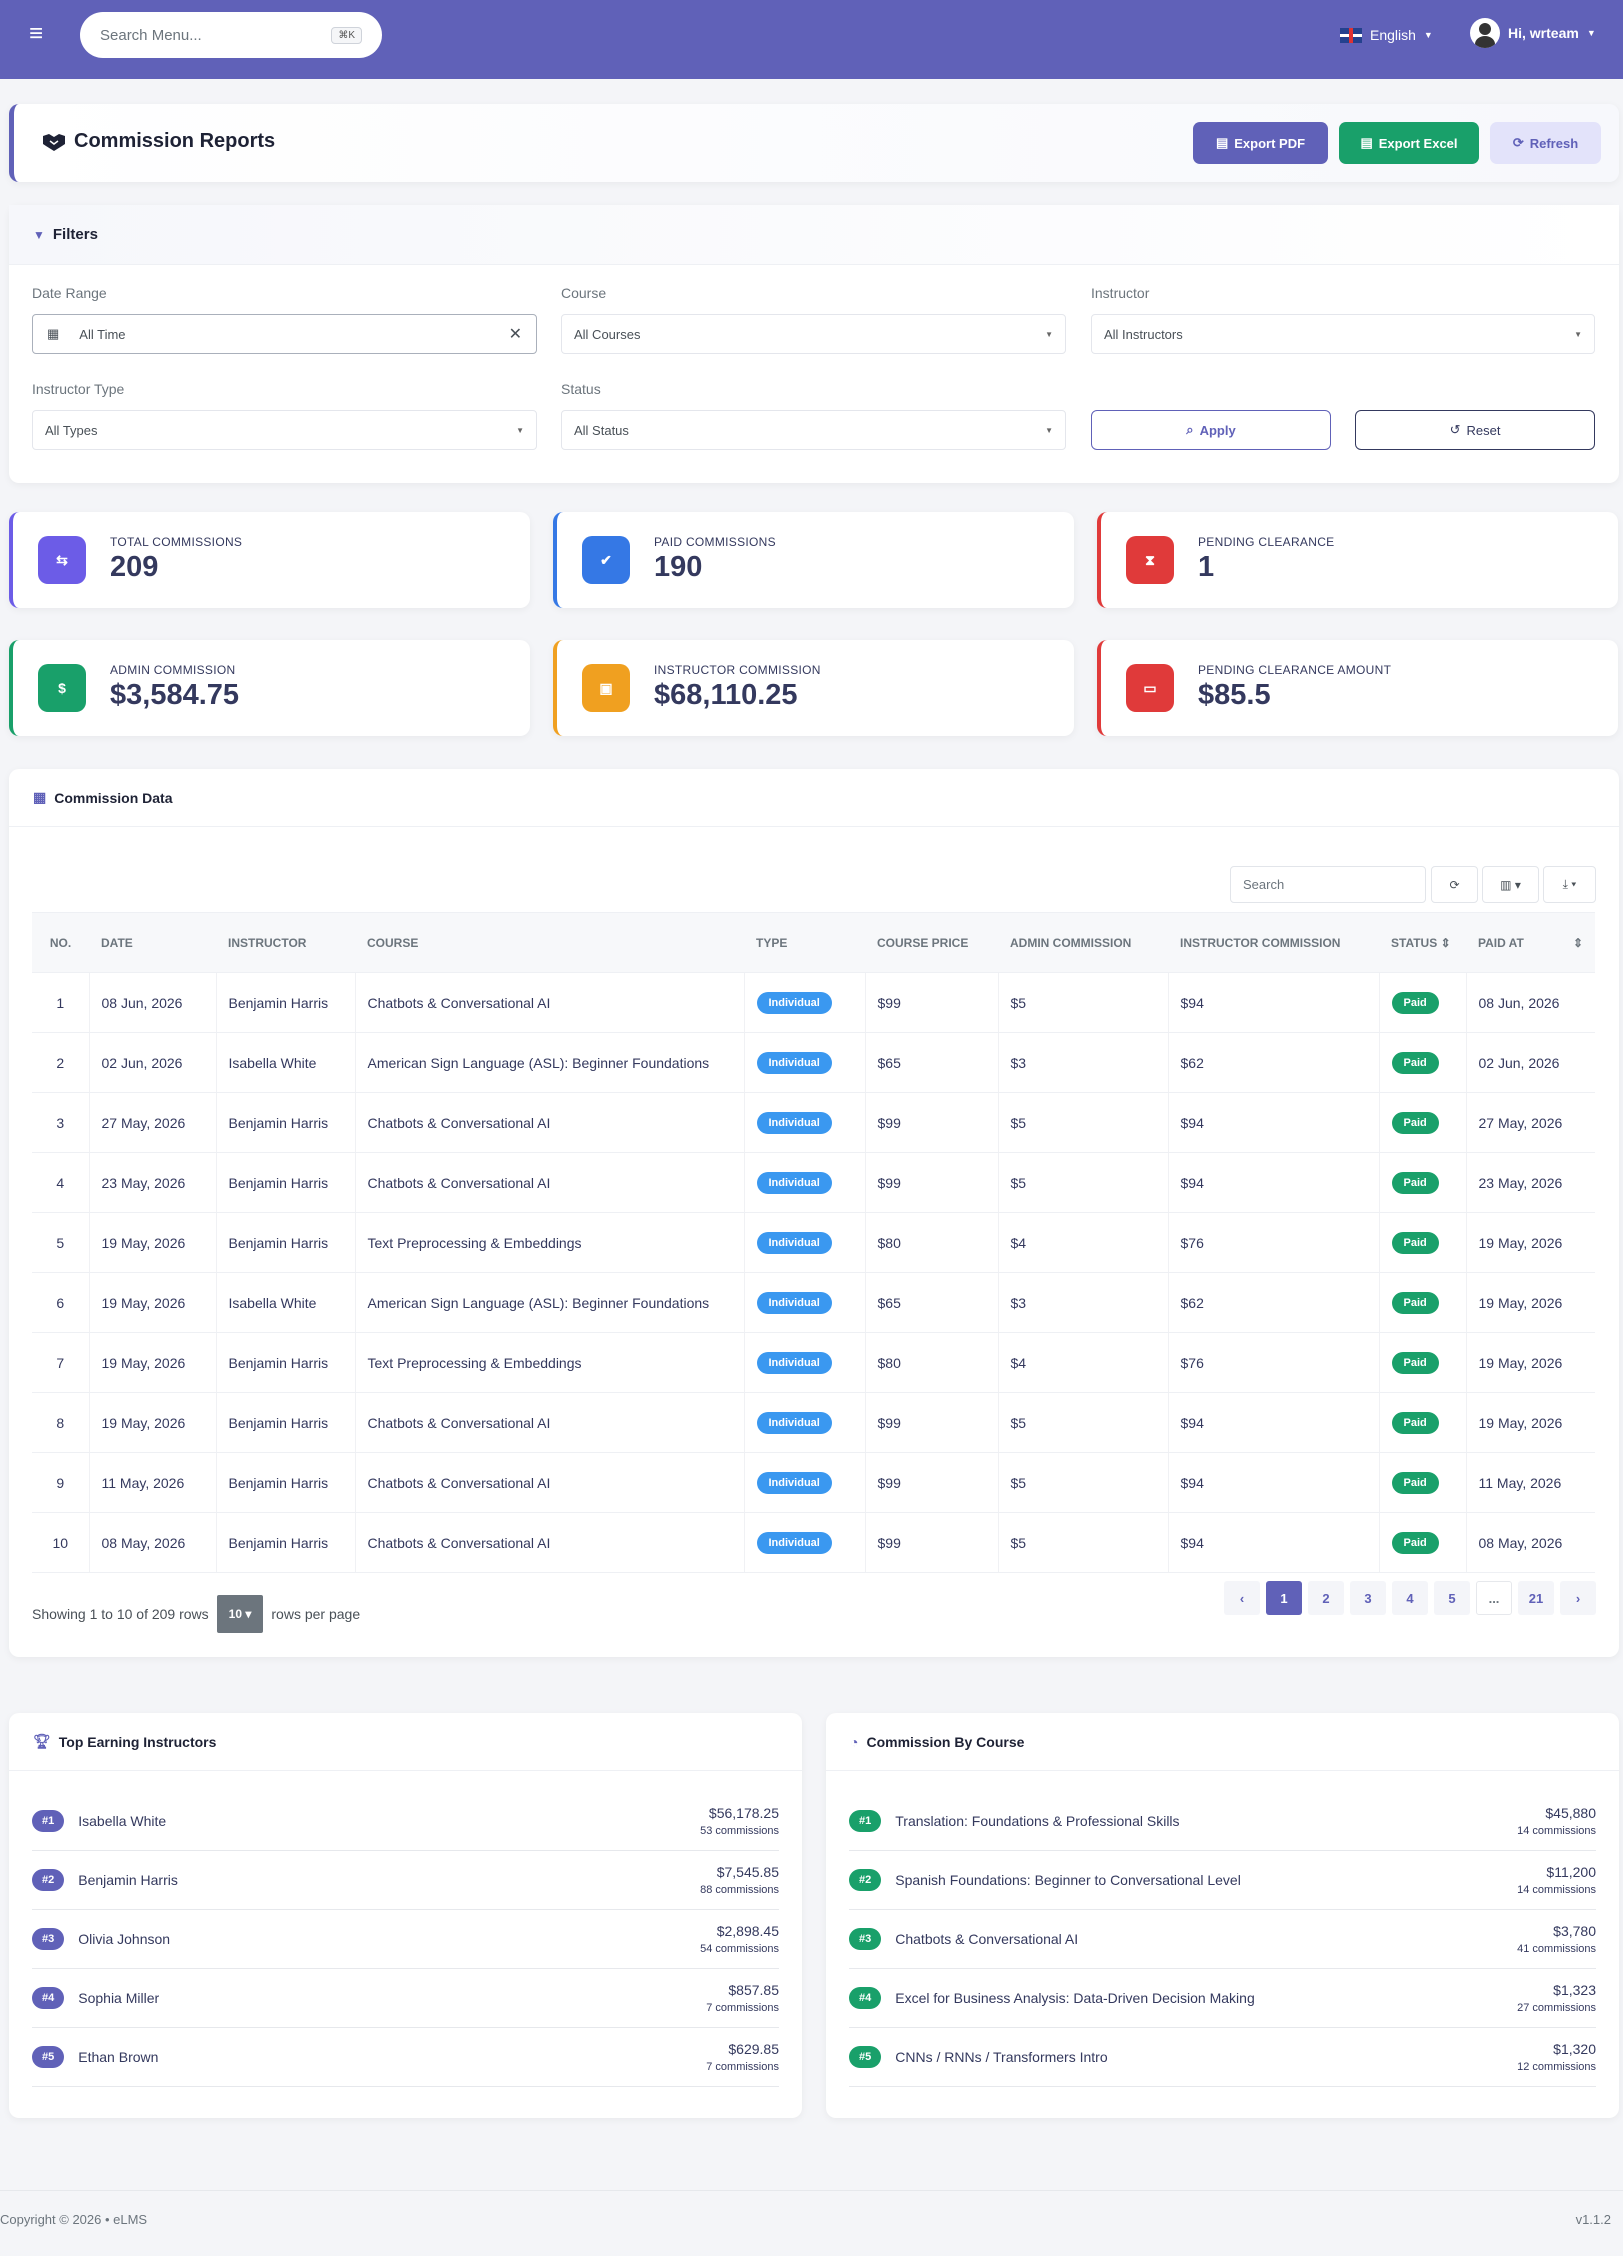 The image size is (1623, 2256). I want to click on user-menu: Hi, wrteam ▼, so click(1533, 33).